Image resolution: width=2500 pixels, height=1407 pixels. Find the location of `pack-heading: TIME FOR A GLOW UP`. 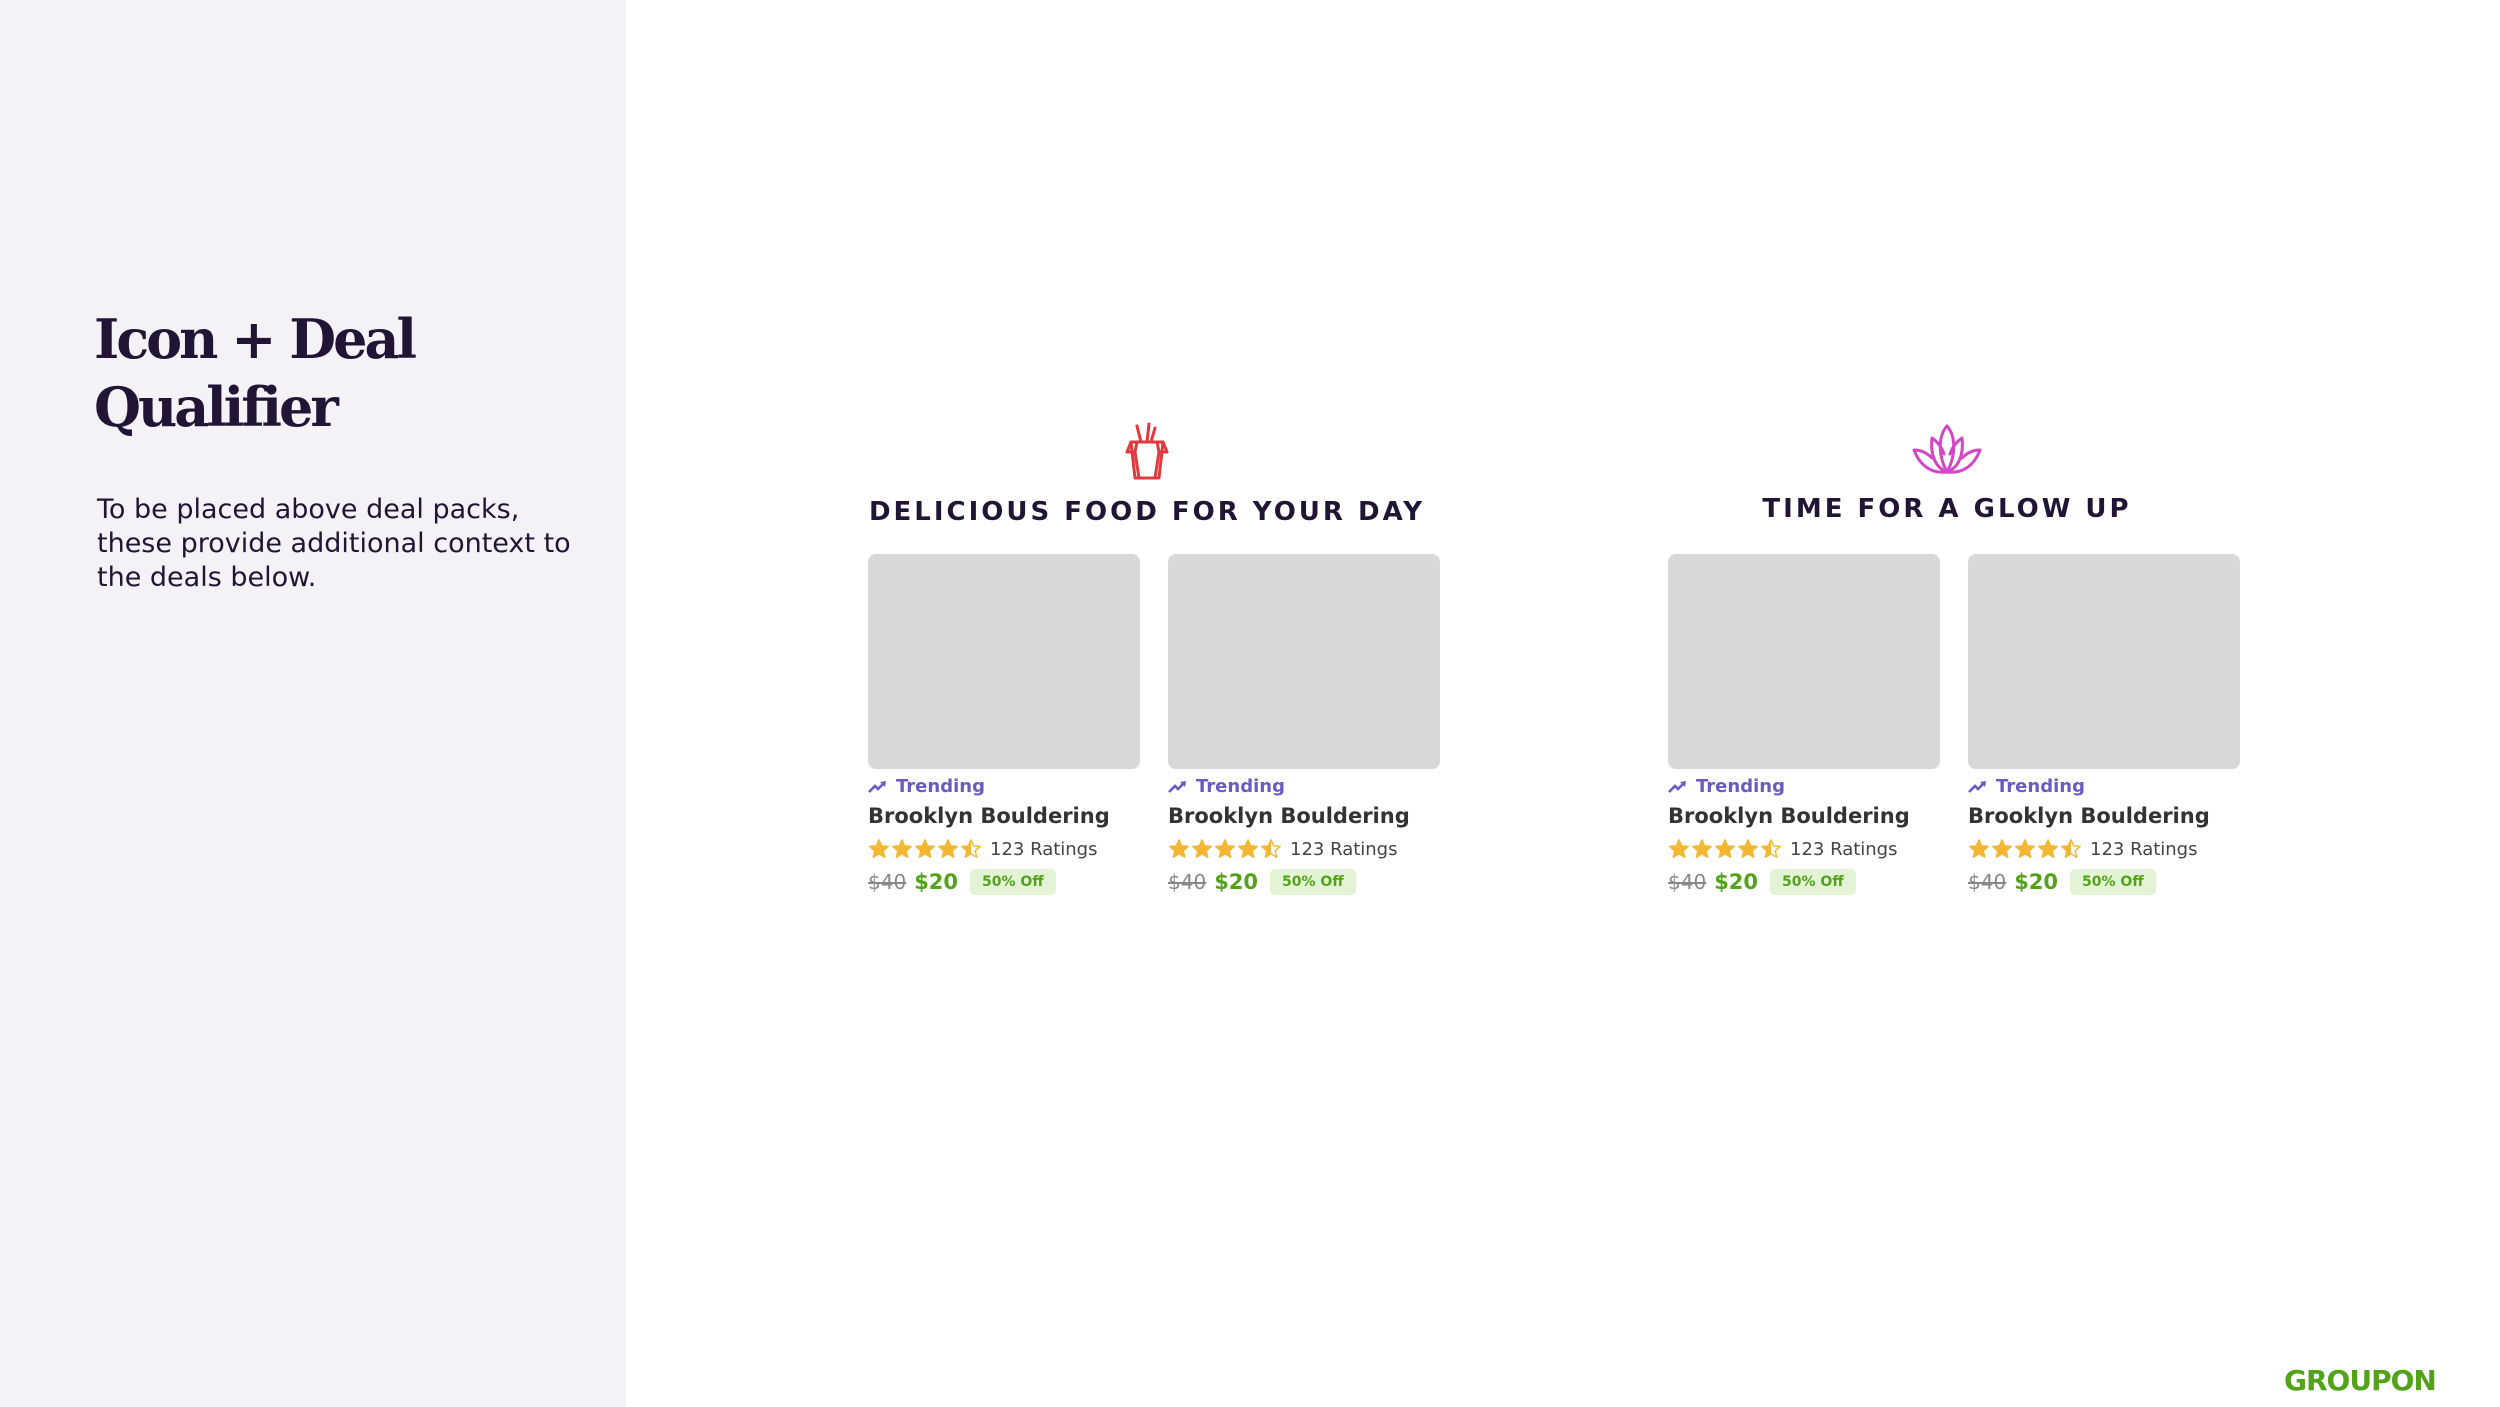

pack-heading: TIME FOR A GLOW UP is located at coordinates (1947, 509).